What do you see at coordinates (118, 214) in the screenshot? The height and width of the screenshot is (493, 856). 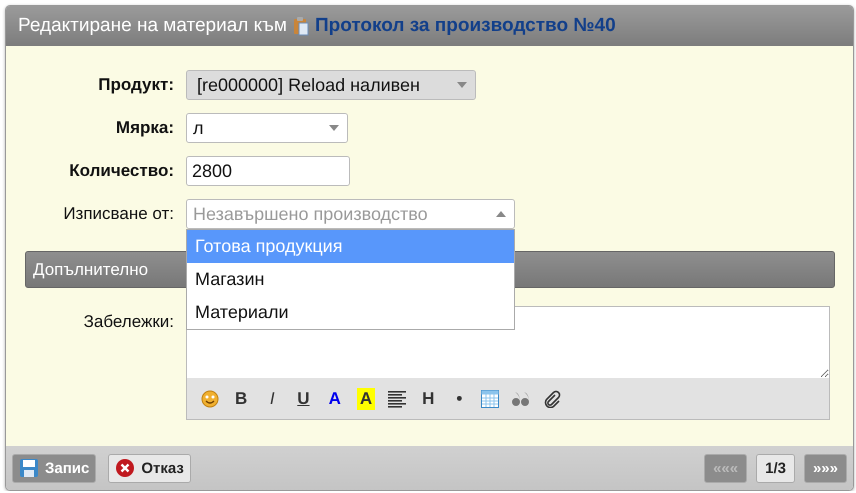 I see `field-label: Изписване от:` at bounding box center [118, 214].